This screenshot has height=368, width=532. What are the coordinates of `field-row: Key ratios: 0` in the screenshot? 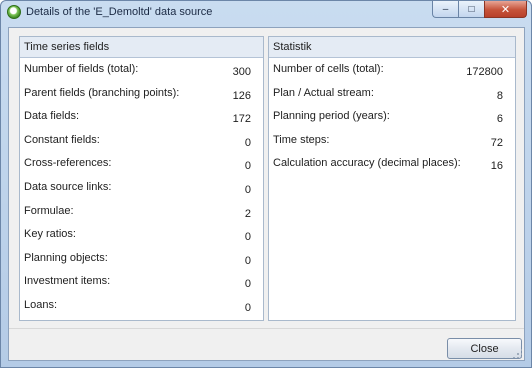 It's located at (141, 235).